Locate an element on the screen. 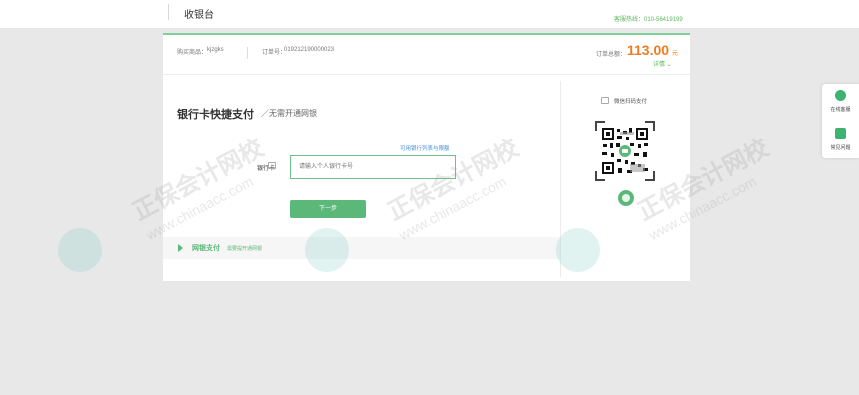  next-button: 下一步 is located at coordinates (328, 209).